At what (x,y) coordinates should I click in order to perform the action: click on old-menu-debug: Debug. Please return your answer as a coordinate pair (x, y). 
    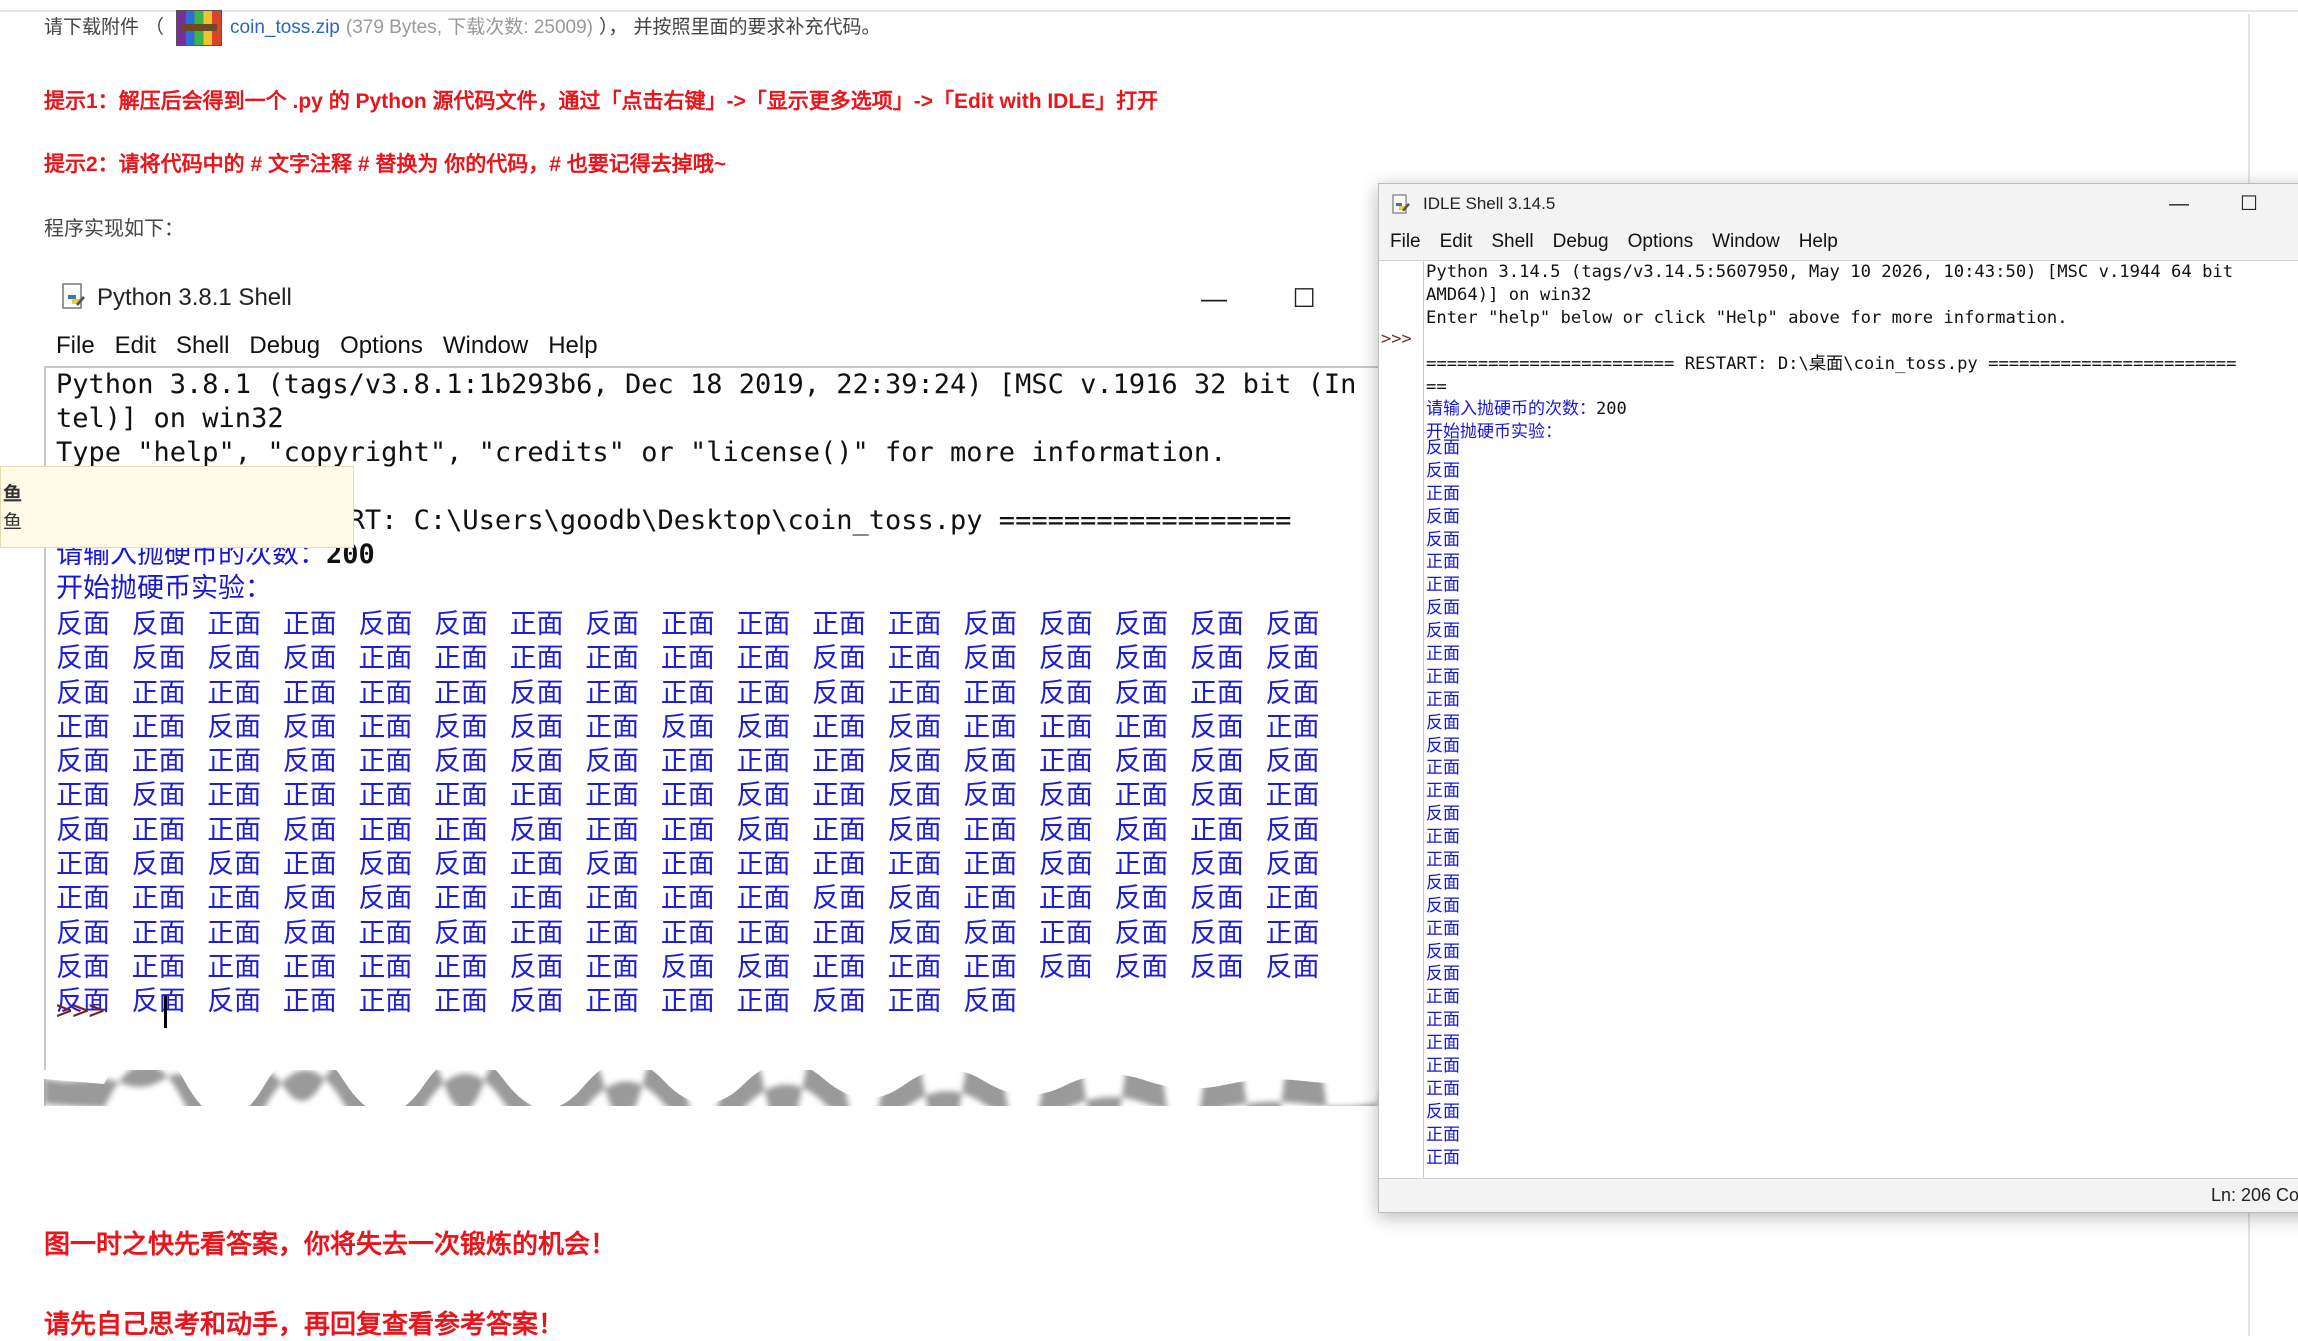
    Looking at the image, I should click on (285, 345).